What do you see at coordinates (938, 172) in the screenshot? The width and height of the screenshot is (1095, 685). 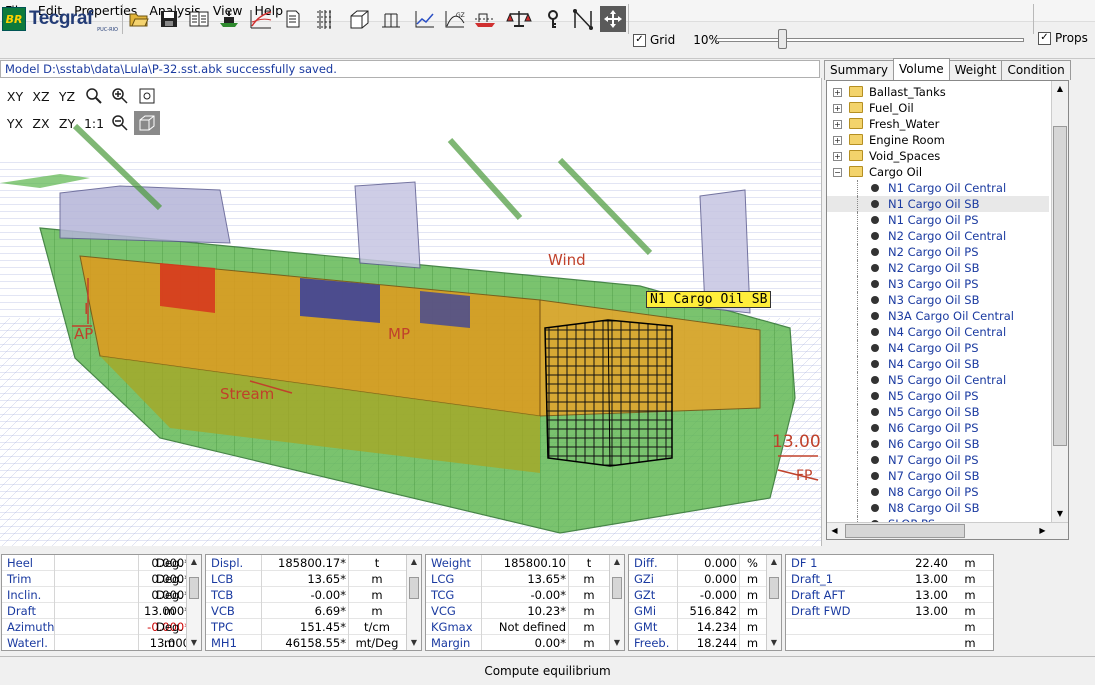 I see `tree-folder-open: − Cargo Oil` at bounding box center [938, 172].